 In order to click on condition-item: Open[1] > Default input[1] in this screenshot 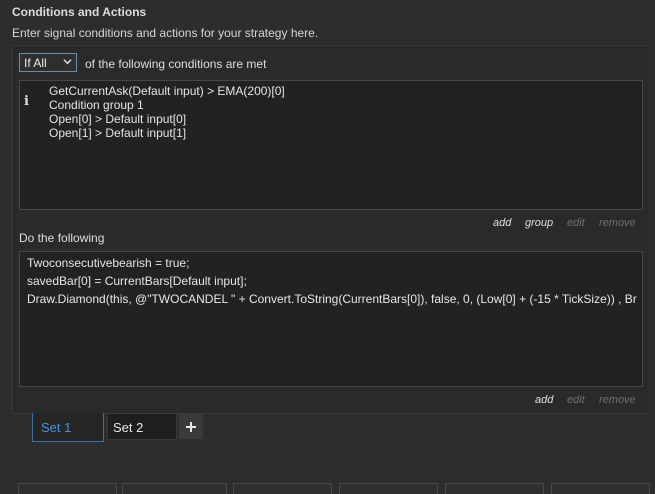, I will do `click(117, 133)`.